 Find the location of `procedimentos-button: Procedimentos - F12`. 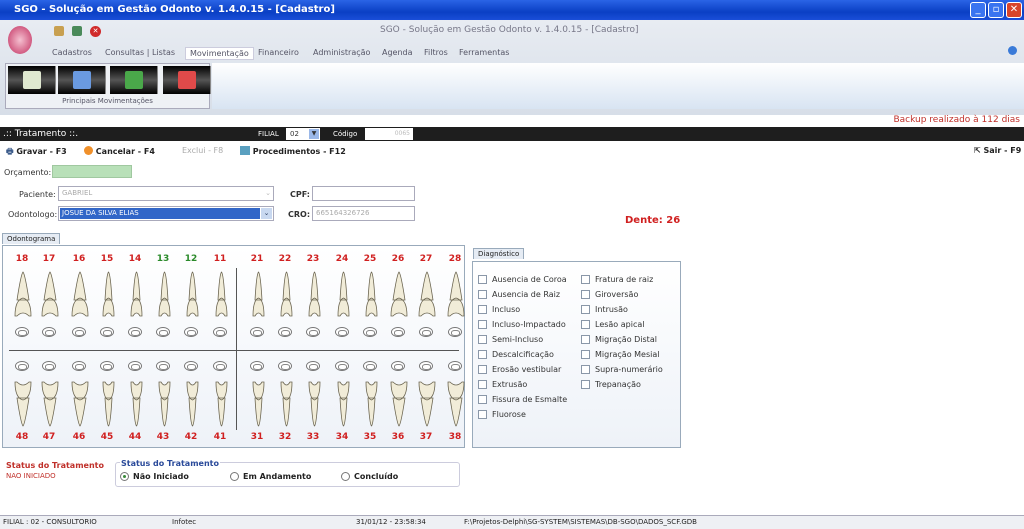

procedimentos-button: Procedimentos - F12 is located at coordinates (293, 151).